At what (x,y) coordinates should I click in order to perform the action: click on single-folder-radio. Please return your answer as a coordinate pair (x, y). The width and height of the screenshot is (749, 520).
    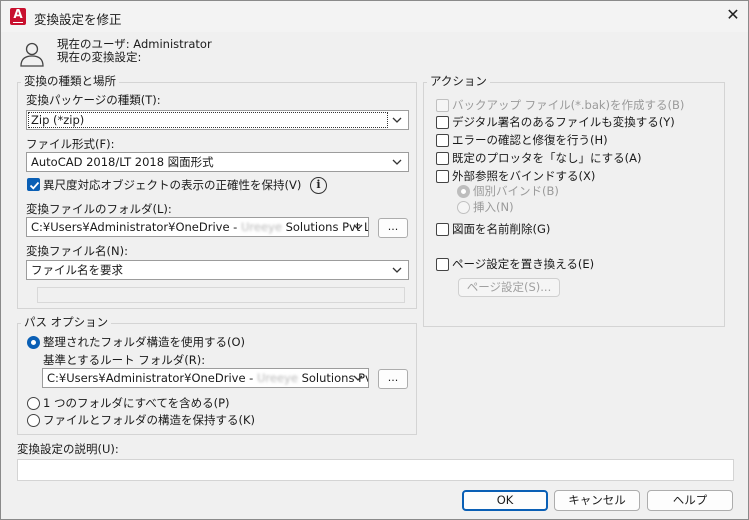
    Looking at the image, I should click on (33, 403).